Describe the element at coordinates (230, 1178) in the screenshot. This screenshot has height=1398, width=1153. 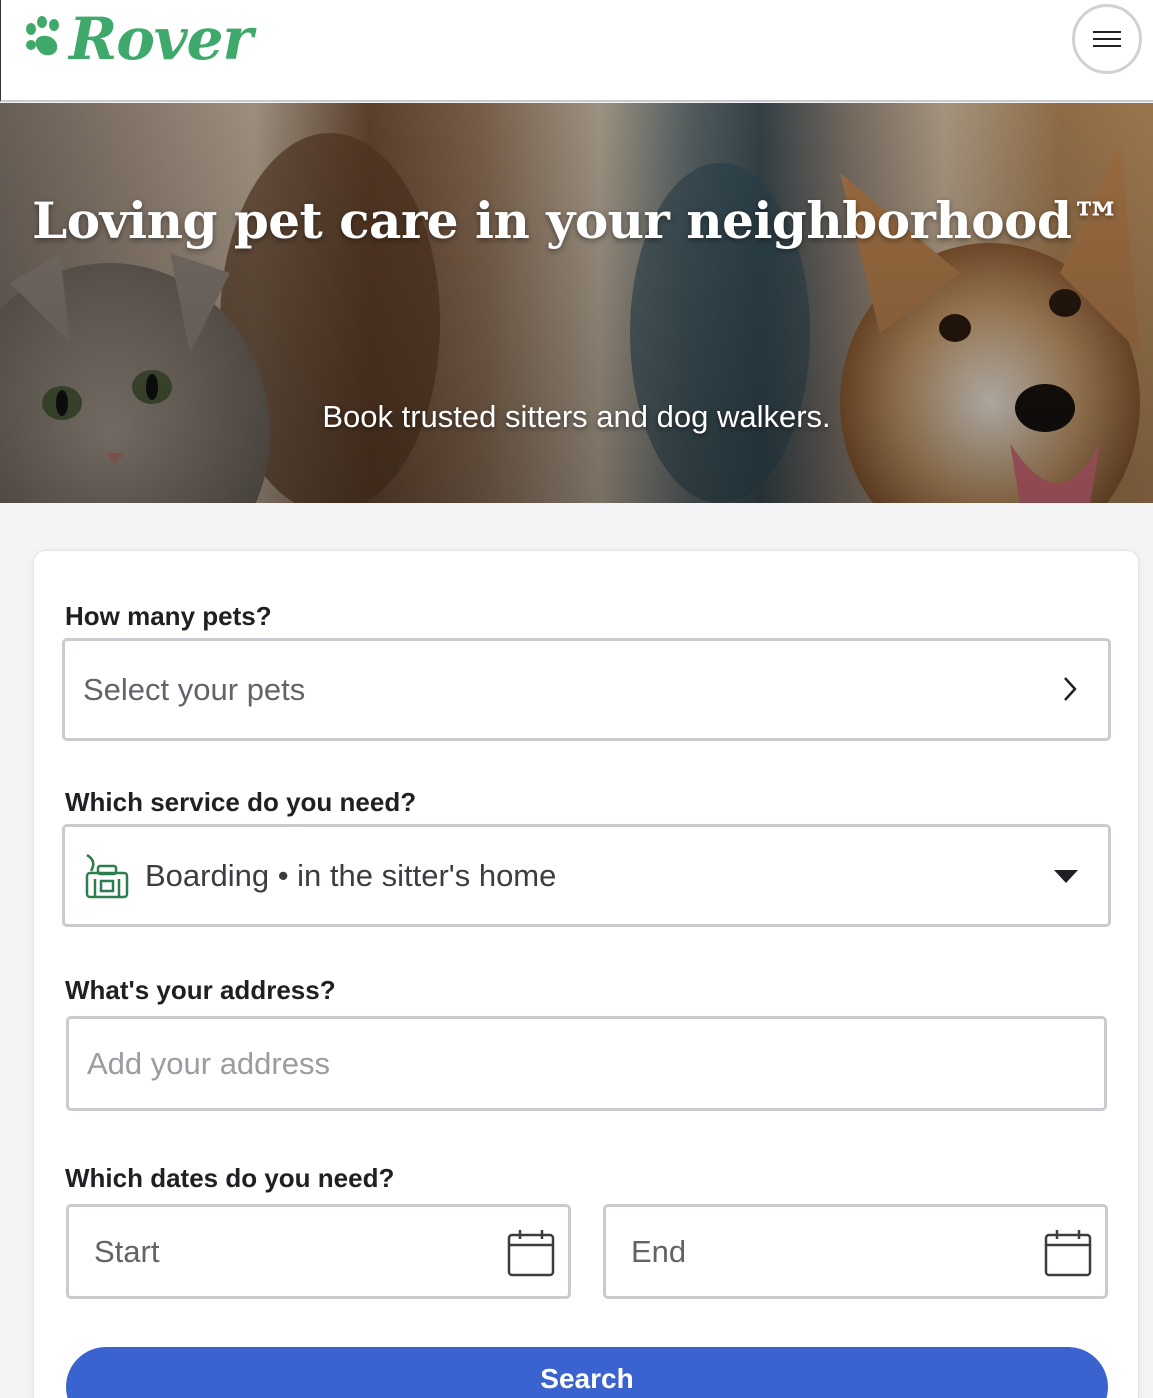
I see `dates-label: Which dates do you need?` at that location.